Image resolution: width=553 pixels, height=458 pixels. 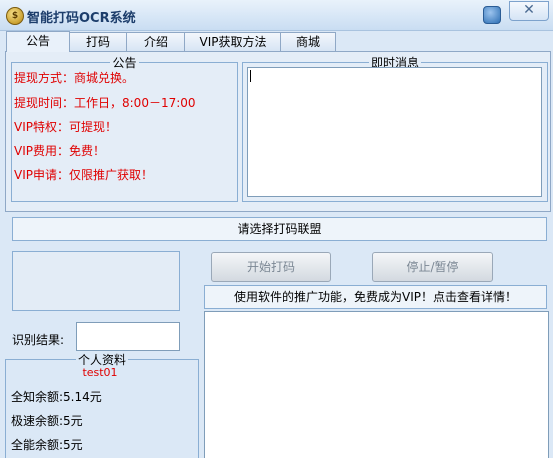 I want to click on text-cursor, so click(x=250, y=76).